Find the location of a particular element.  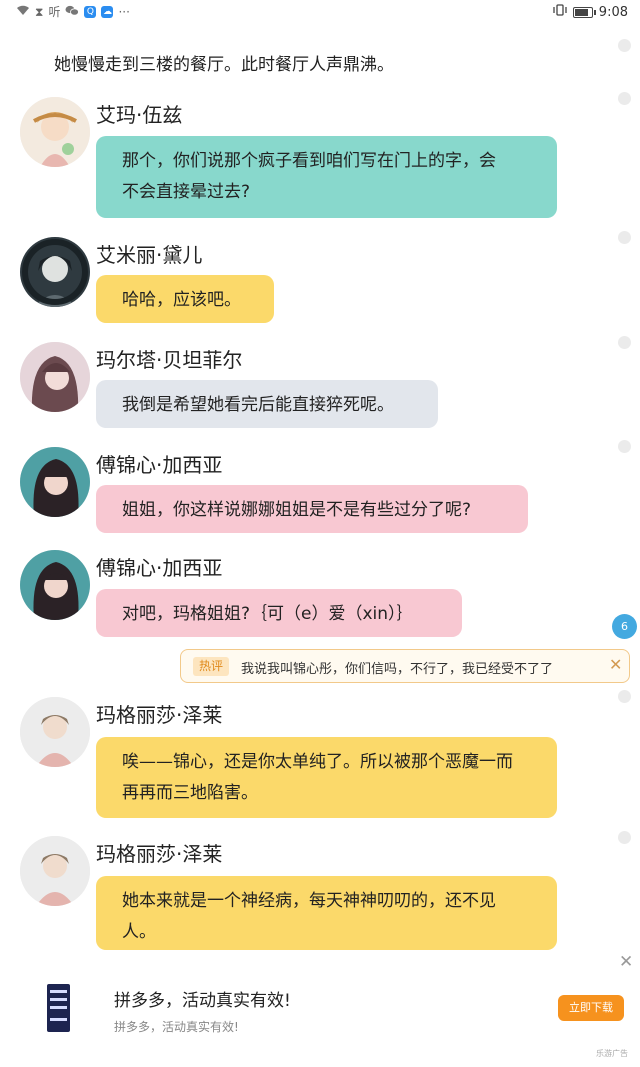

message-line: 我倒是希望她看完后能直接猝死呢。 is located at coordinates (258, 405).